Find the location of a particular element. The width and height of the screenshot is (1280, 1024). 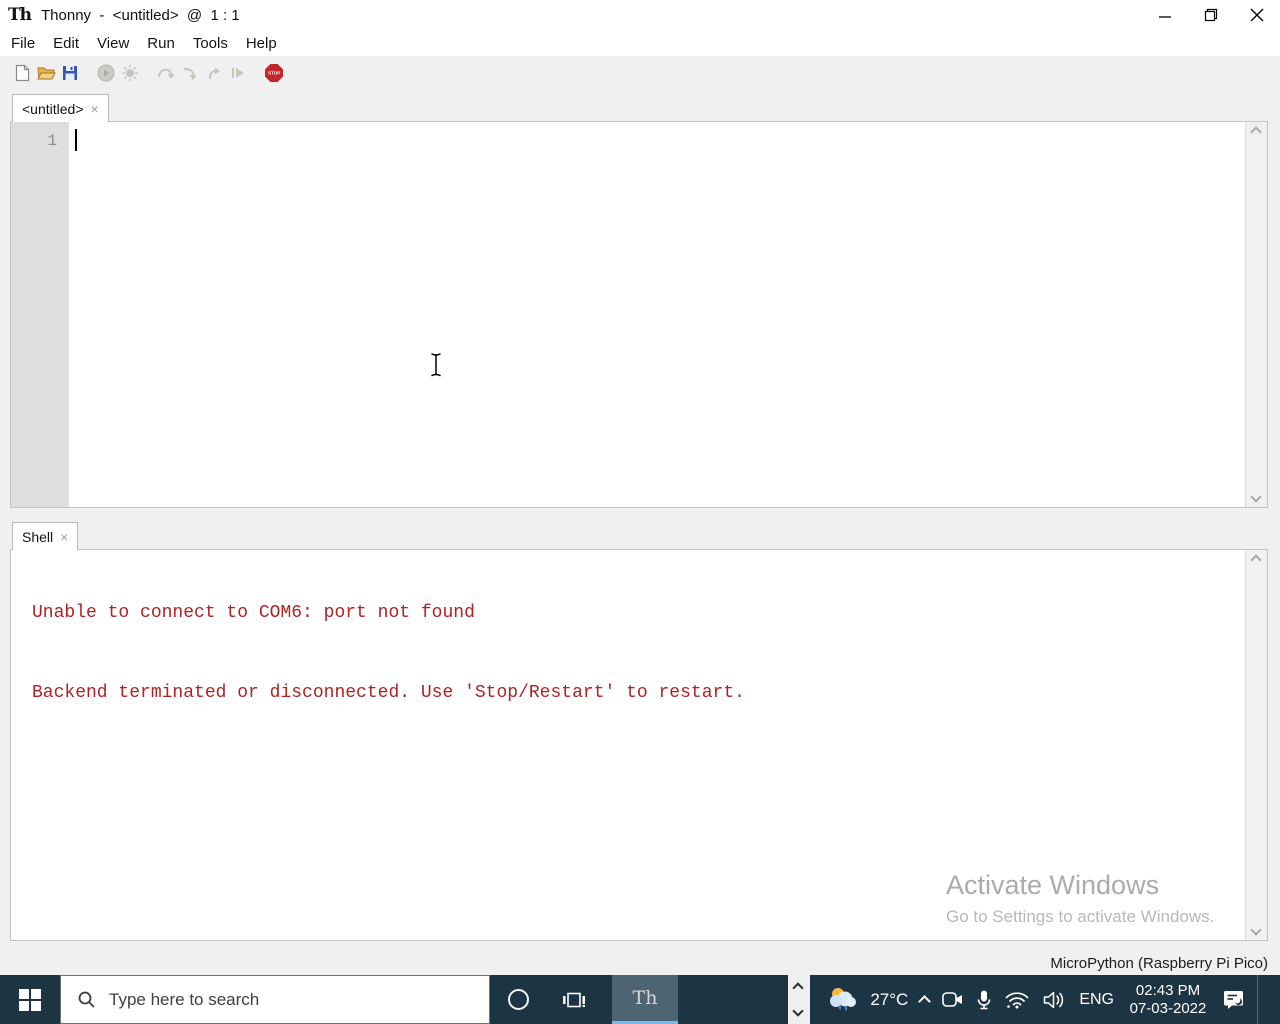

menu-run: Run is located at coordinates (161, 43).